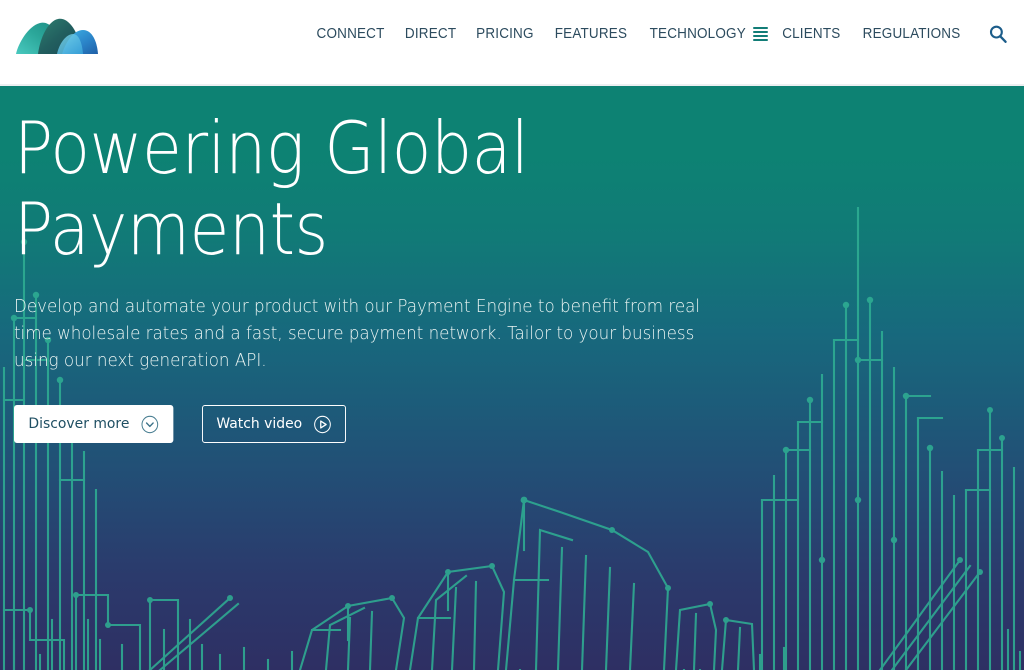 The width and height of the screenshot is (1024, 670). I want to click on company-logo, so click(57, 36).